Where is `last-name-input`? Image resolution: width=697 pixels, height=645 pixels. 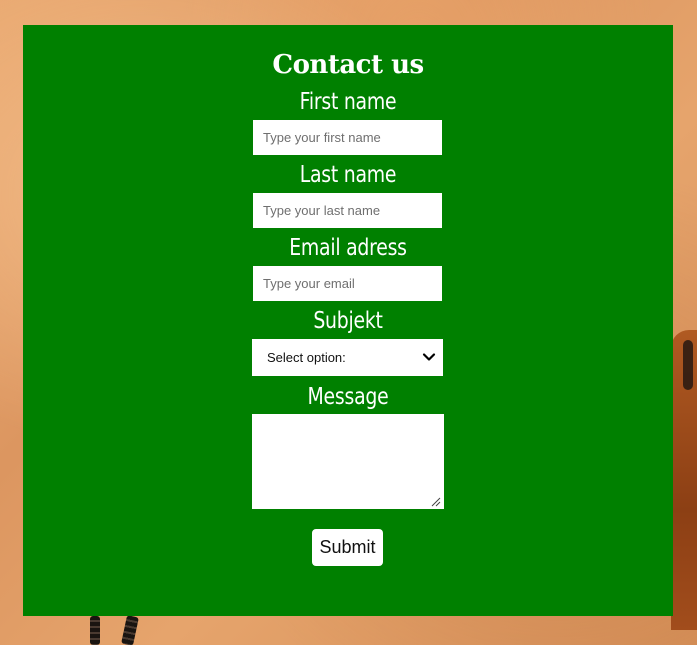
last-name-input is located at coordinates (347, 210).